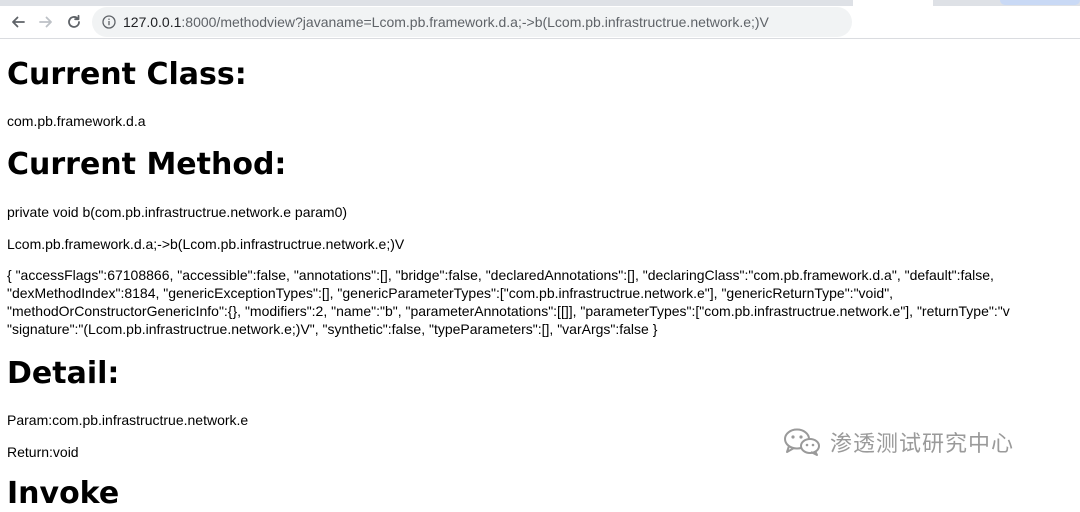 The width and height of the screenshot is (1080, 512). I want to click on tab-pill, so click(1040, 2).